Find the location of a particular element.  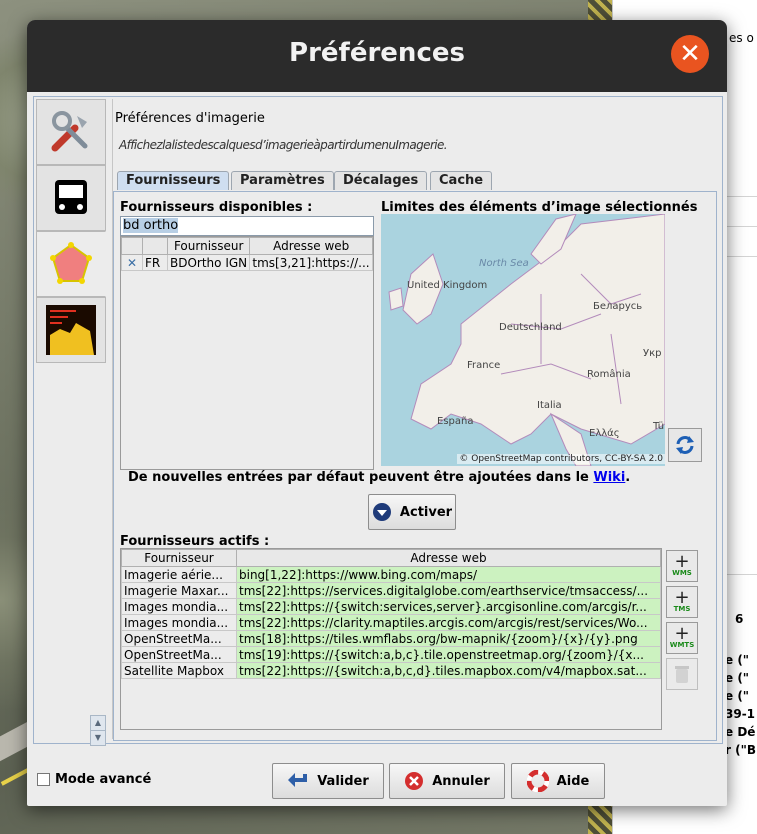

tab-plugins is located at coordinates (71, 330).